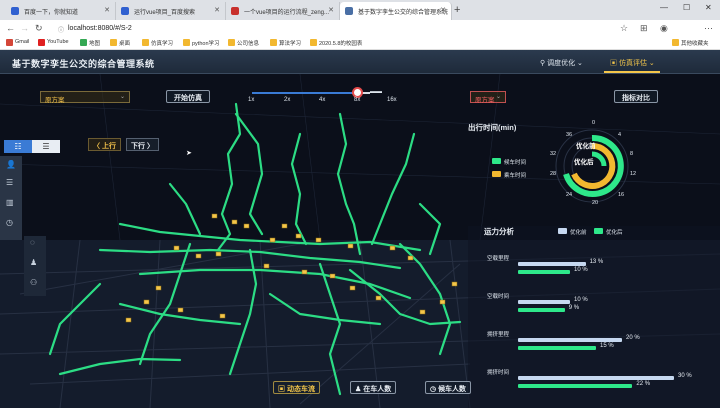 The height and width of the screenshot is (408, 720). I want to click on bookmark-item: 桌面, so click(120, 43).